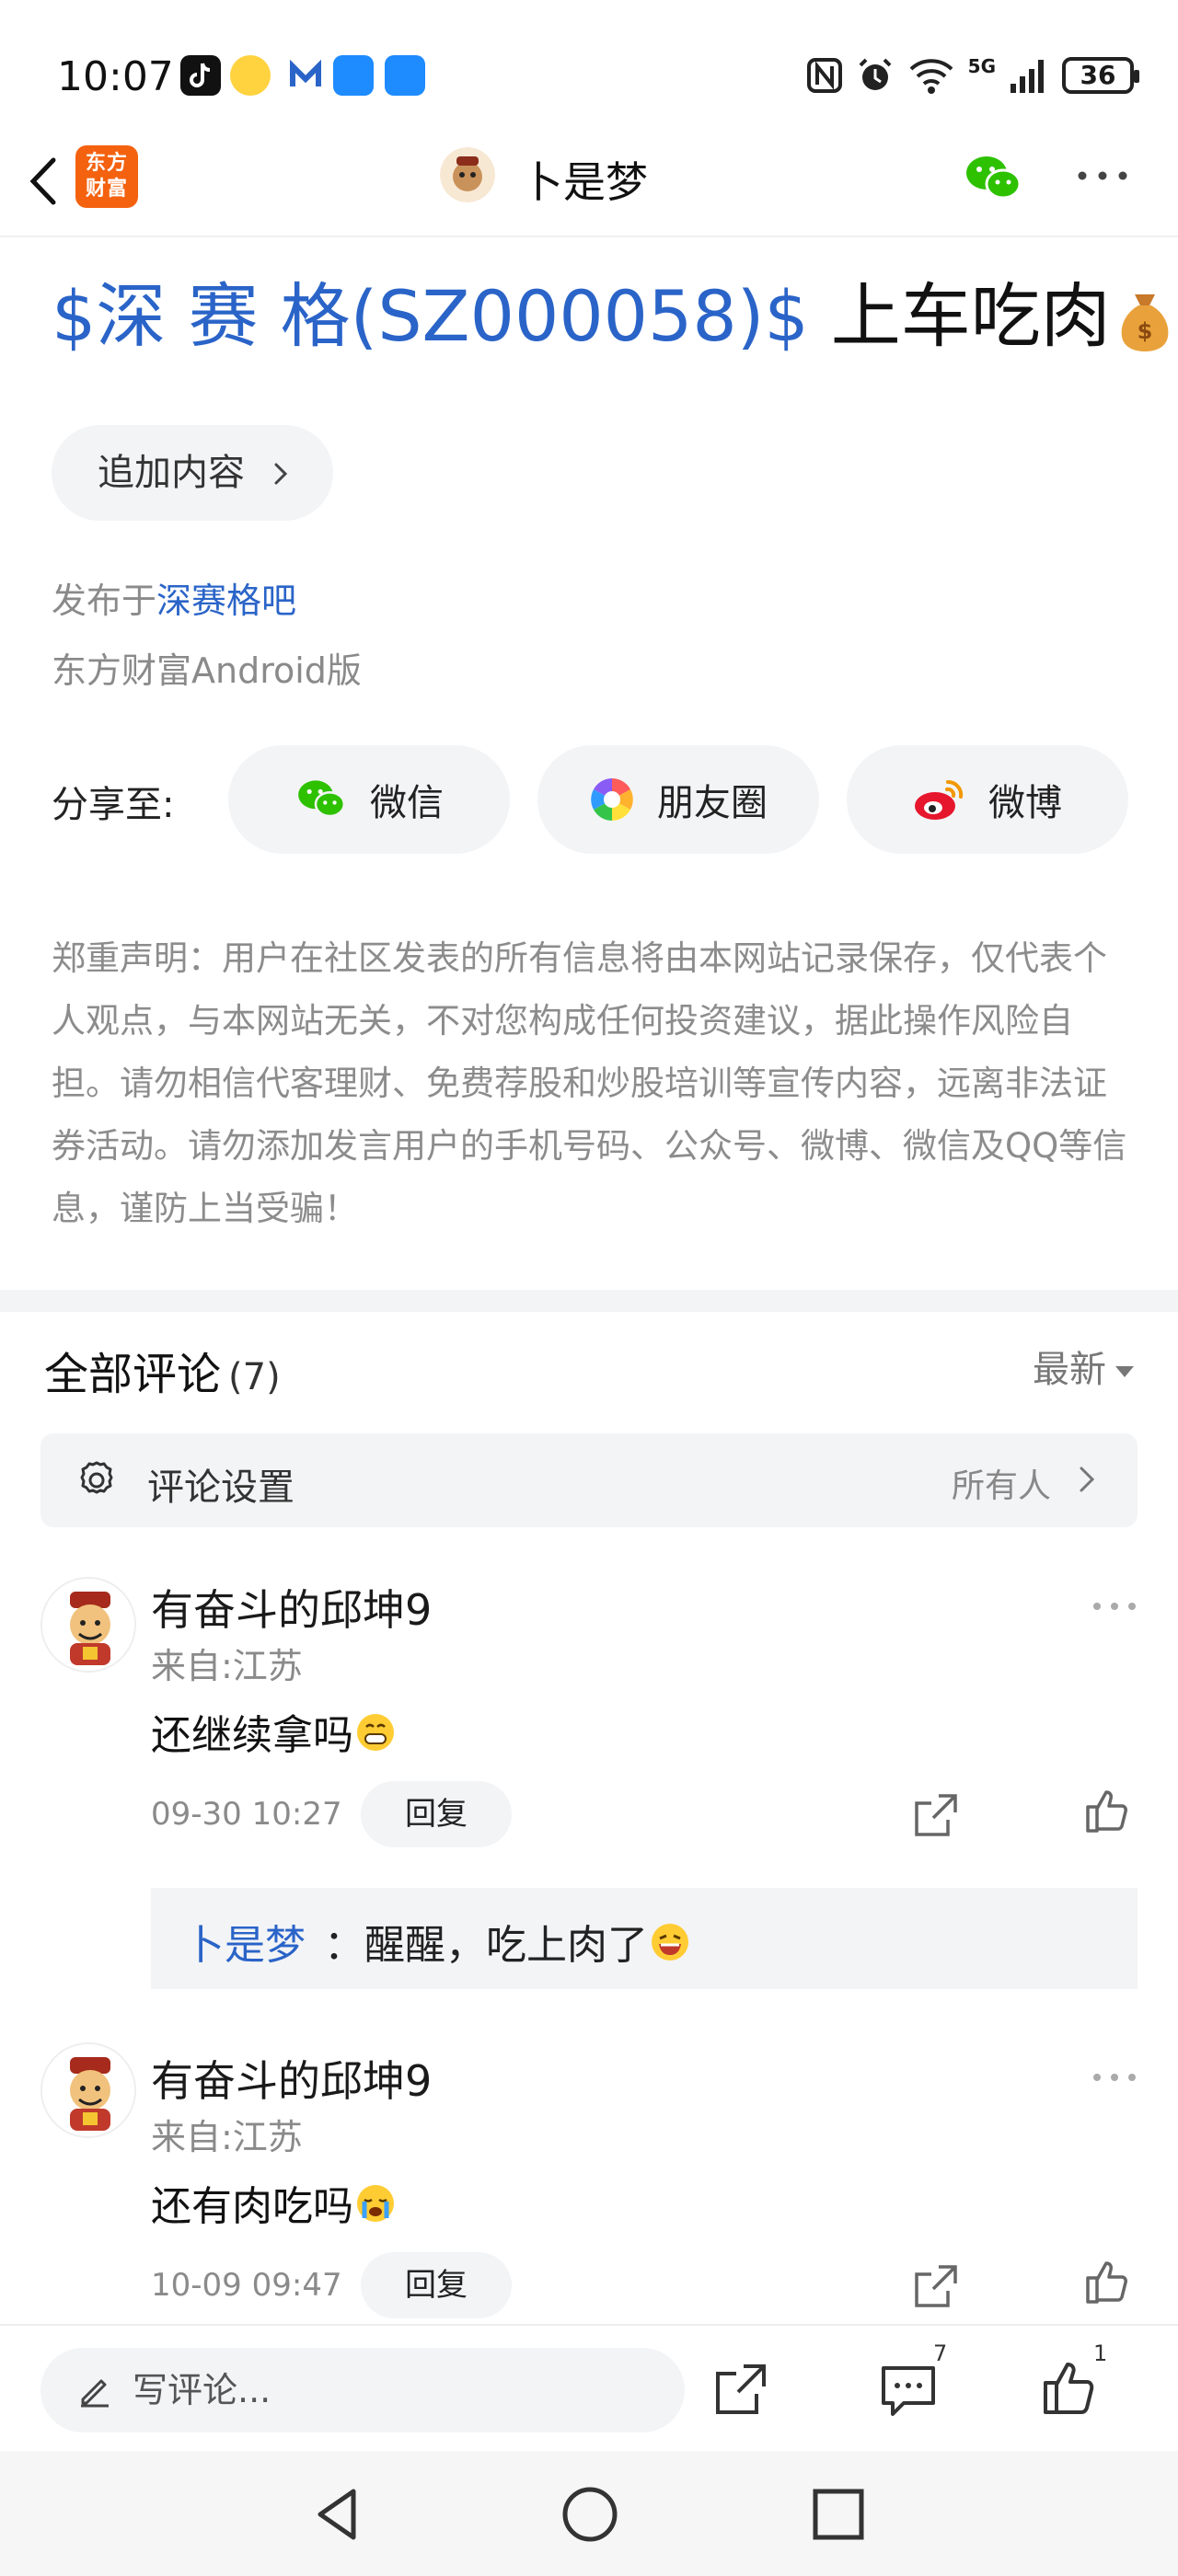 This screenshot has width=1178, height=2576. I want to click on comment-settings-row: 评论设置 所有人, so click(589, 1480).